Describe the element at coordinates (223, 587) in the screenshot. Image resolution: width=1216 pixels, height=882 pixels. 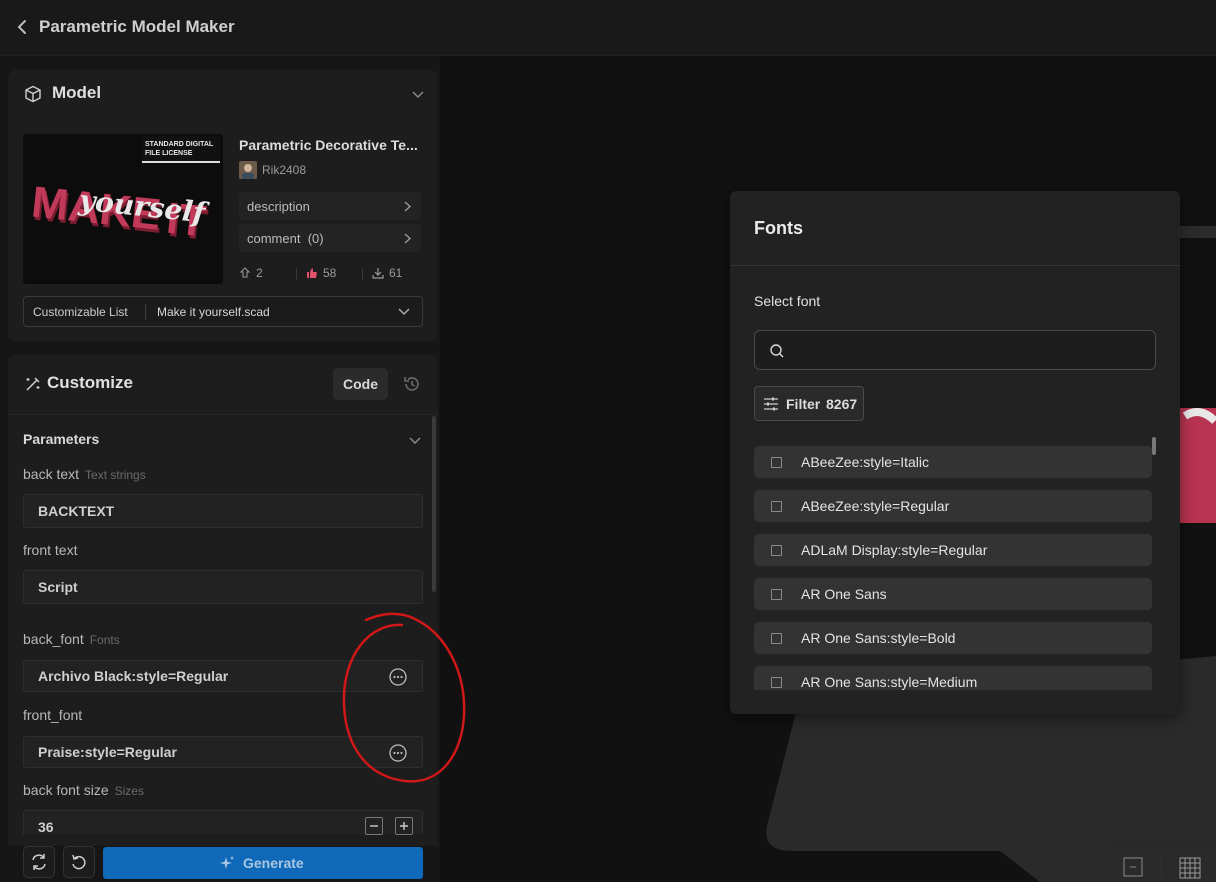
I see `front-text-input: Script` at that location.